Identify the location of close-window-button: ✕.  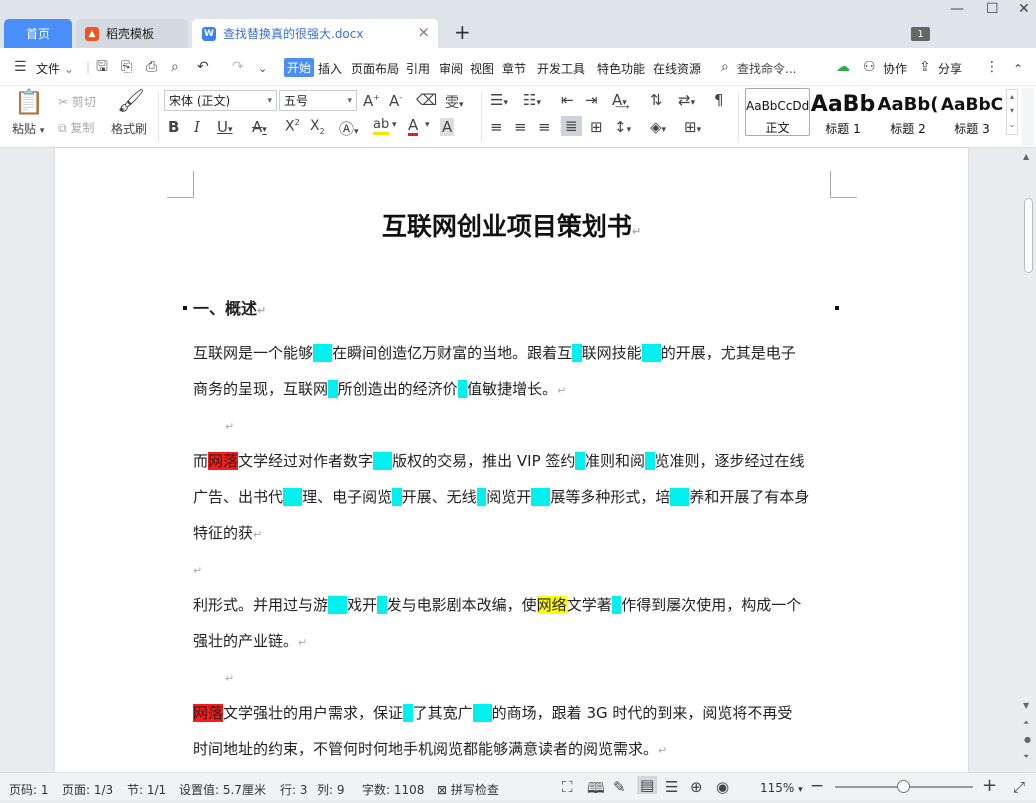
(1024, 9).